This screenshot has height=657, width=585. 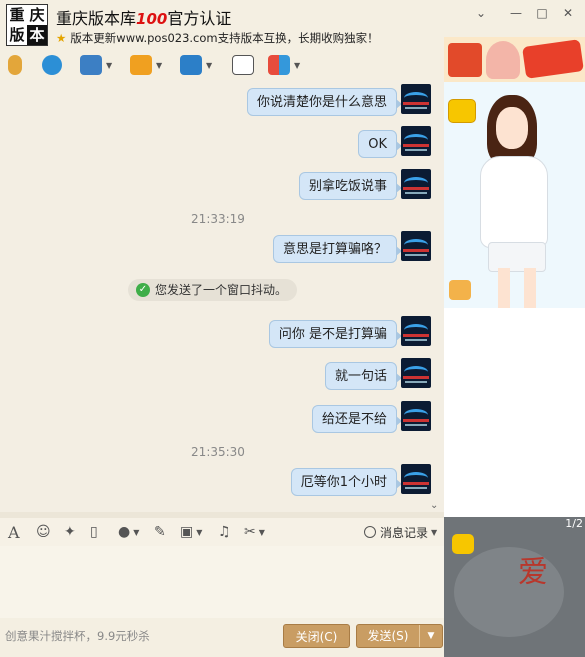 I want to click on history-label: 消息记录, so click(x=404, y=532).